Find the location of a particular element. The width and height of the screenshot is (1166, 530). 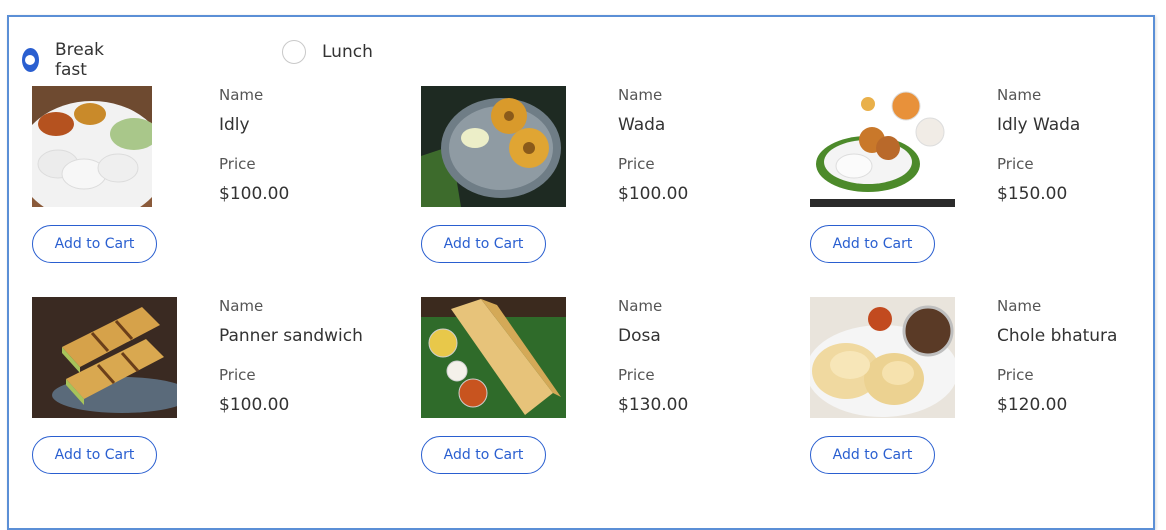

product-name: Dosa is located at coordinates (639, 336).